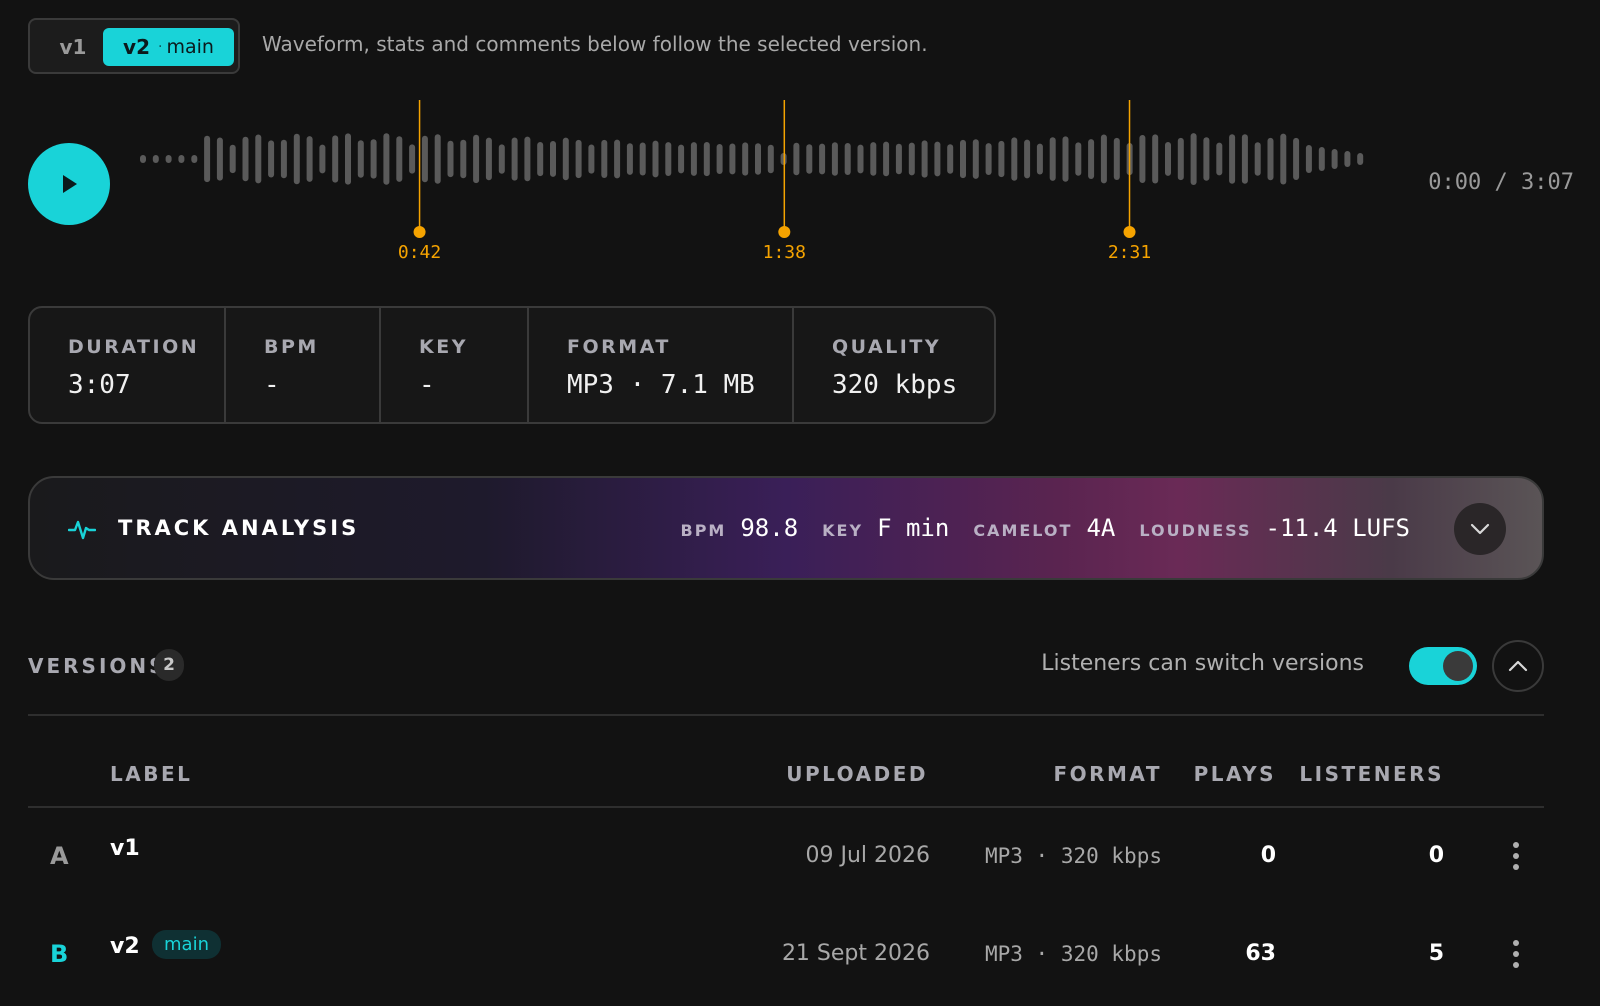 This screenshot has width=1600, height=1006. Describe the element at coordinates (753, 185) in the screenshot. I see `waveform: 0:42 1:38 2:31` at that location.